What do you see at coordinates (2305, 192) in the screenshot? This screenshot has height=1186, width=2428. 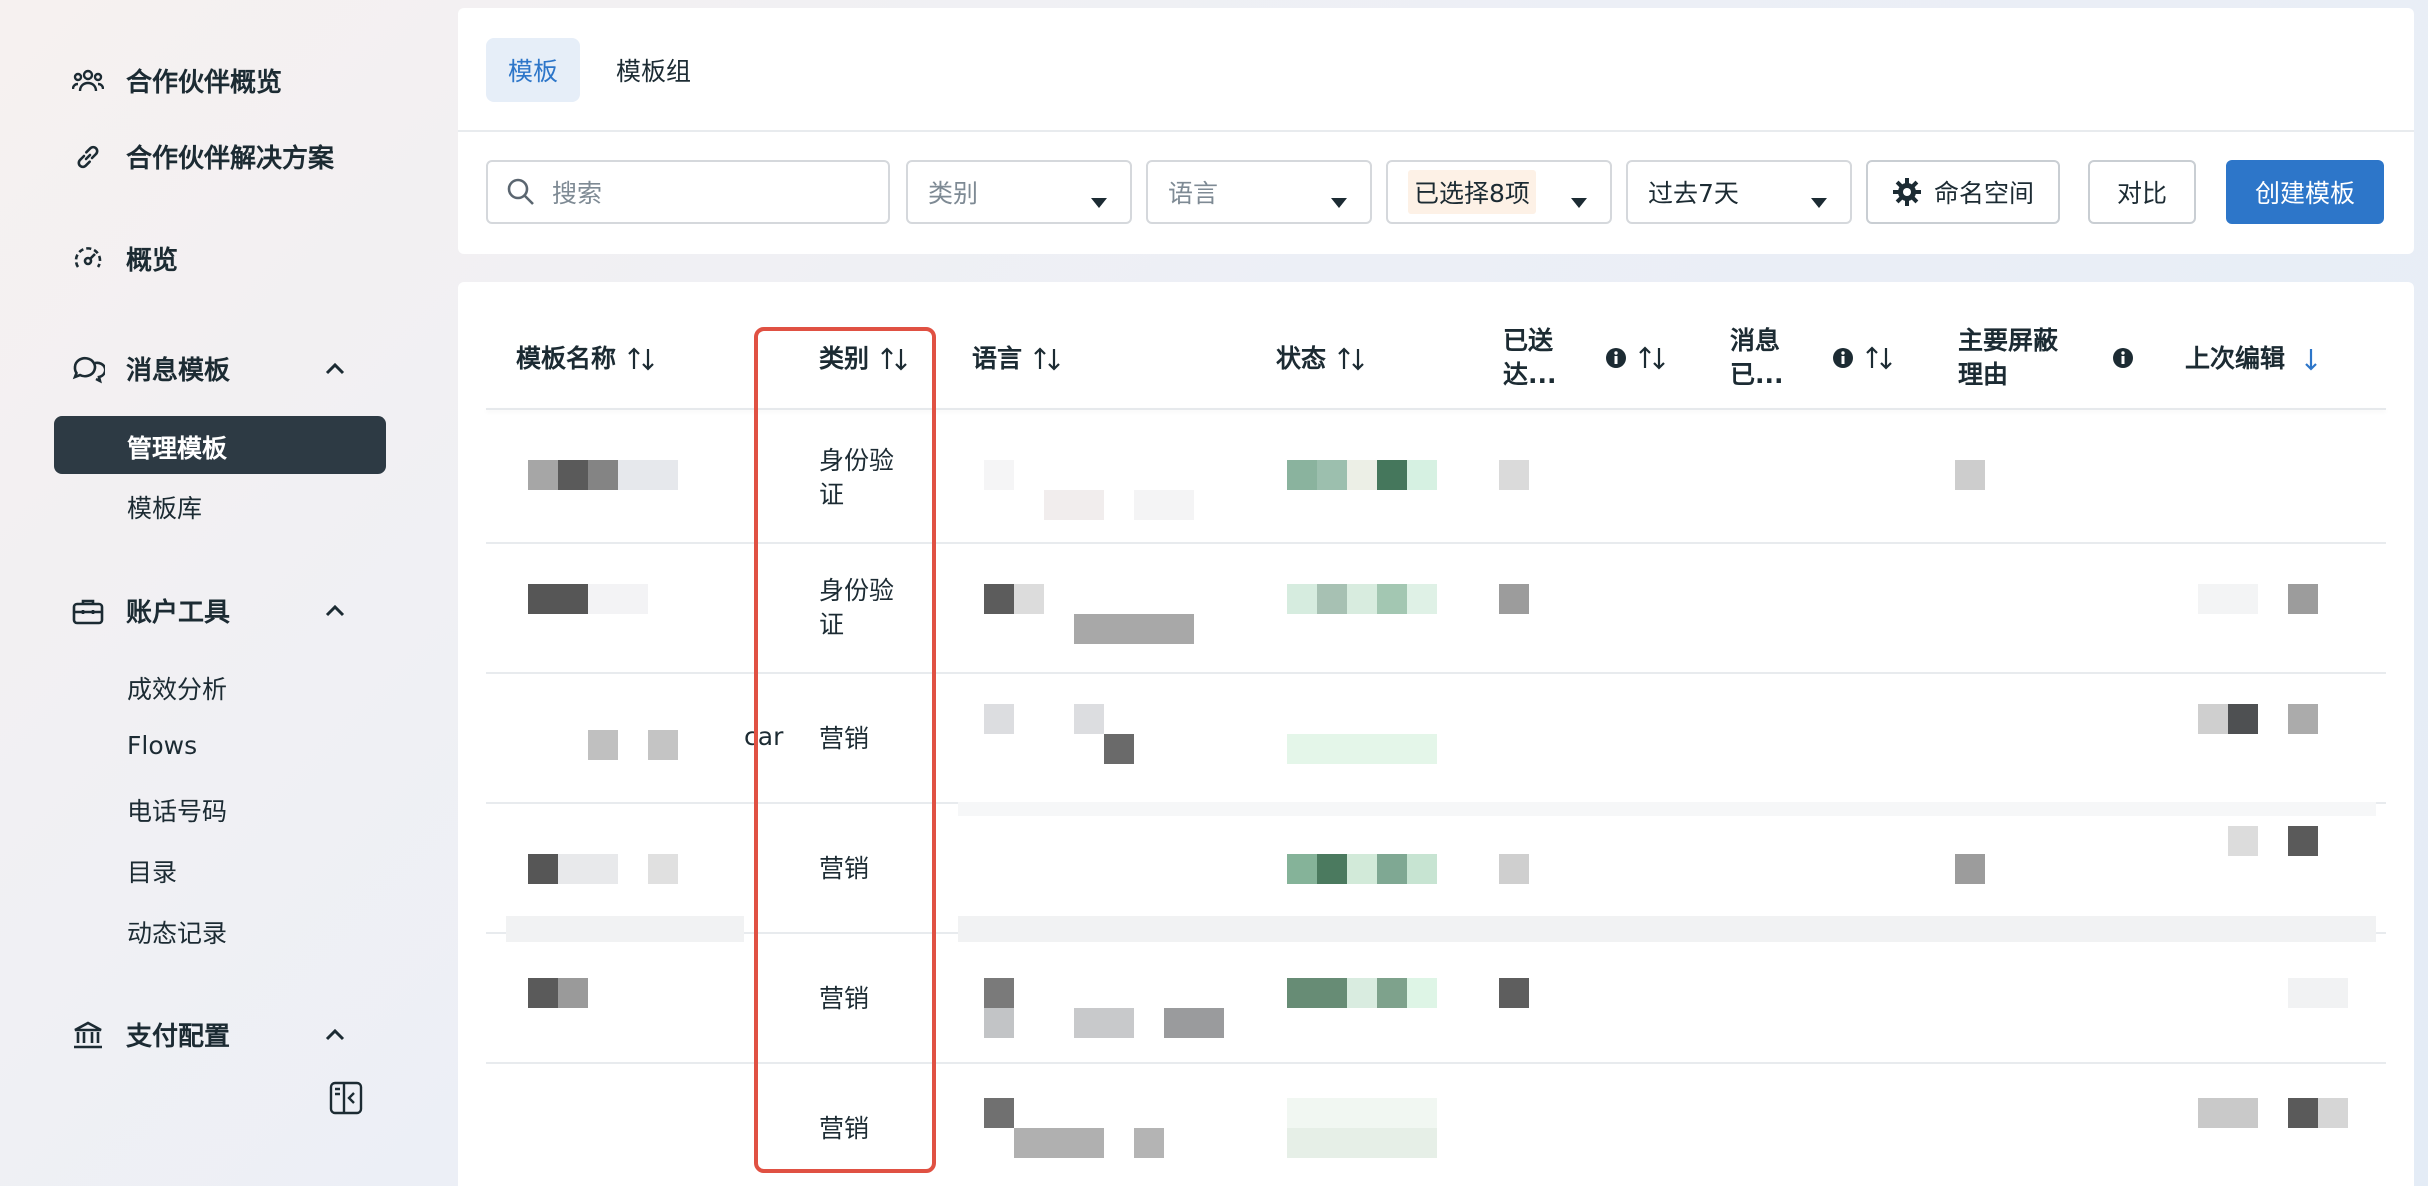 I see `create-template-button: 创建模板` at bounding box center [2305, 192].